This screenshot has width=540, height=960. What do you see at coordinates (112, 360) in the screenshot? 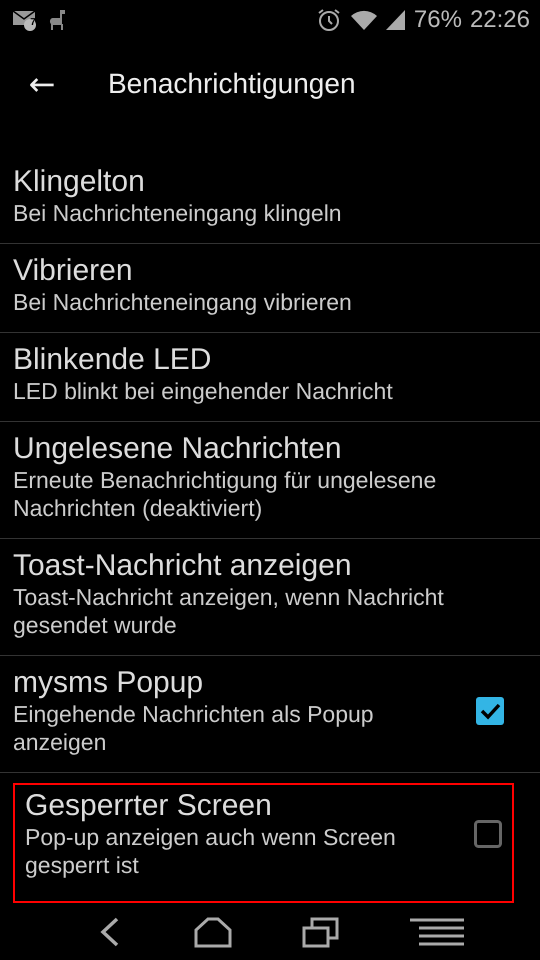
I see `setting-title: Blinkende LED` at bounding box center [112, 360].